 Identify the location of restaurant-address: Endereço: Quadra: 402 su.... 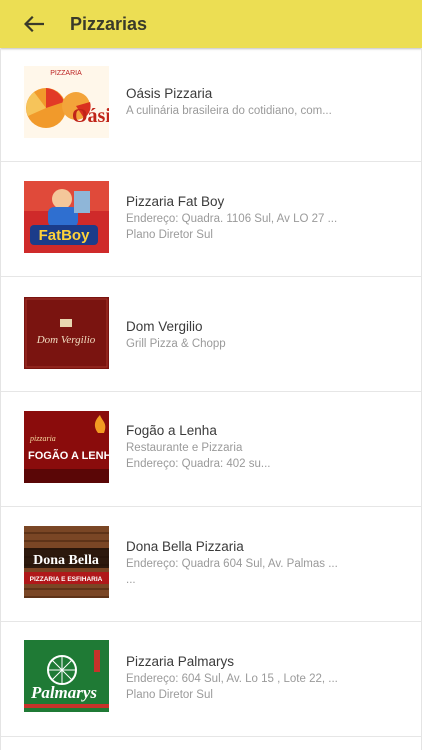
(198, 464).